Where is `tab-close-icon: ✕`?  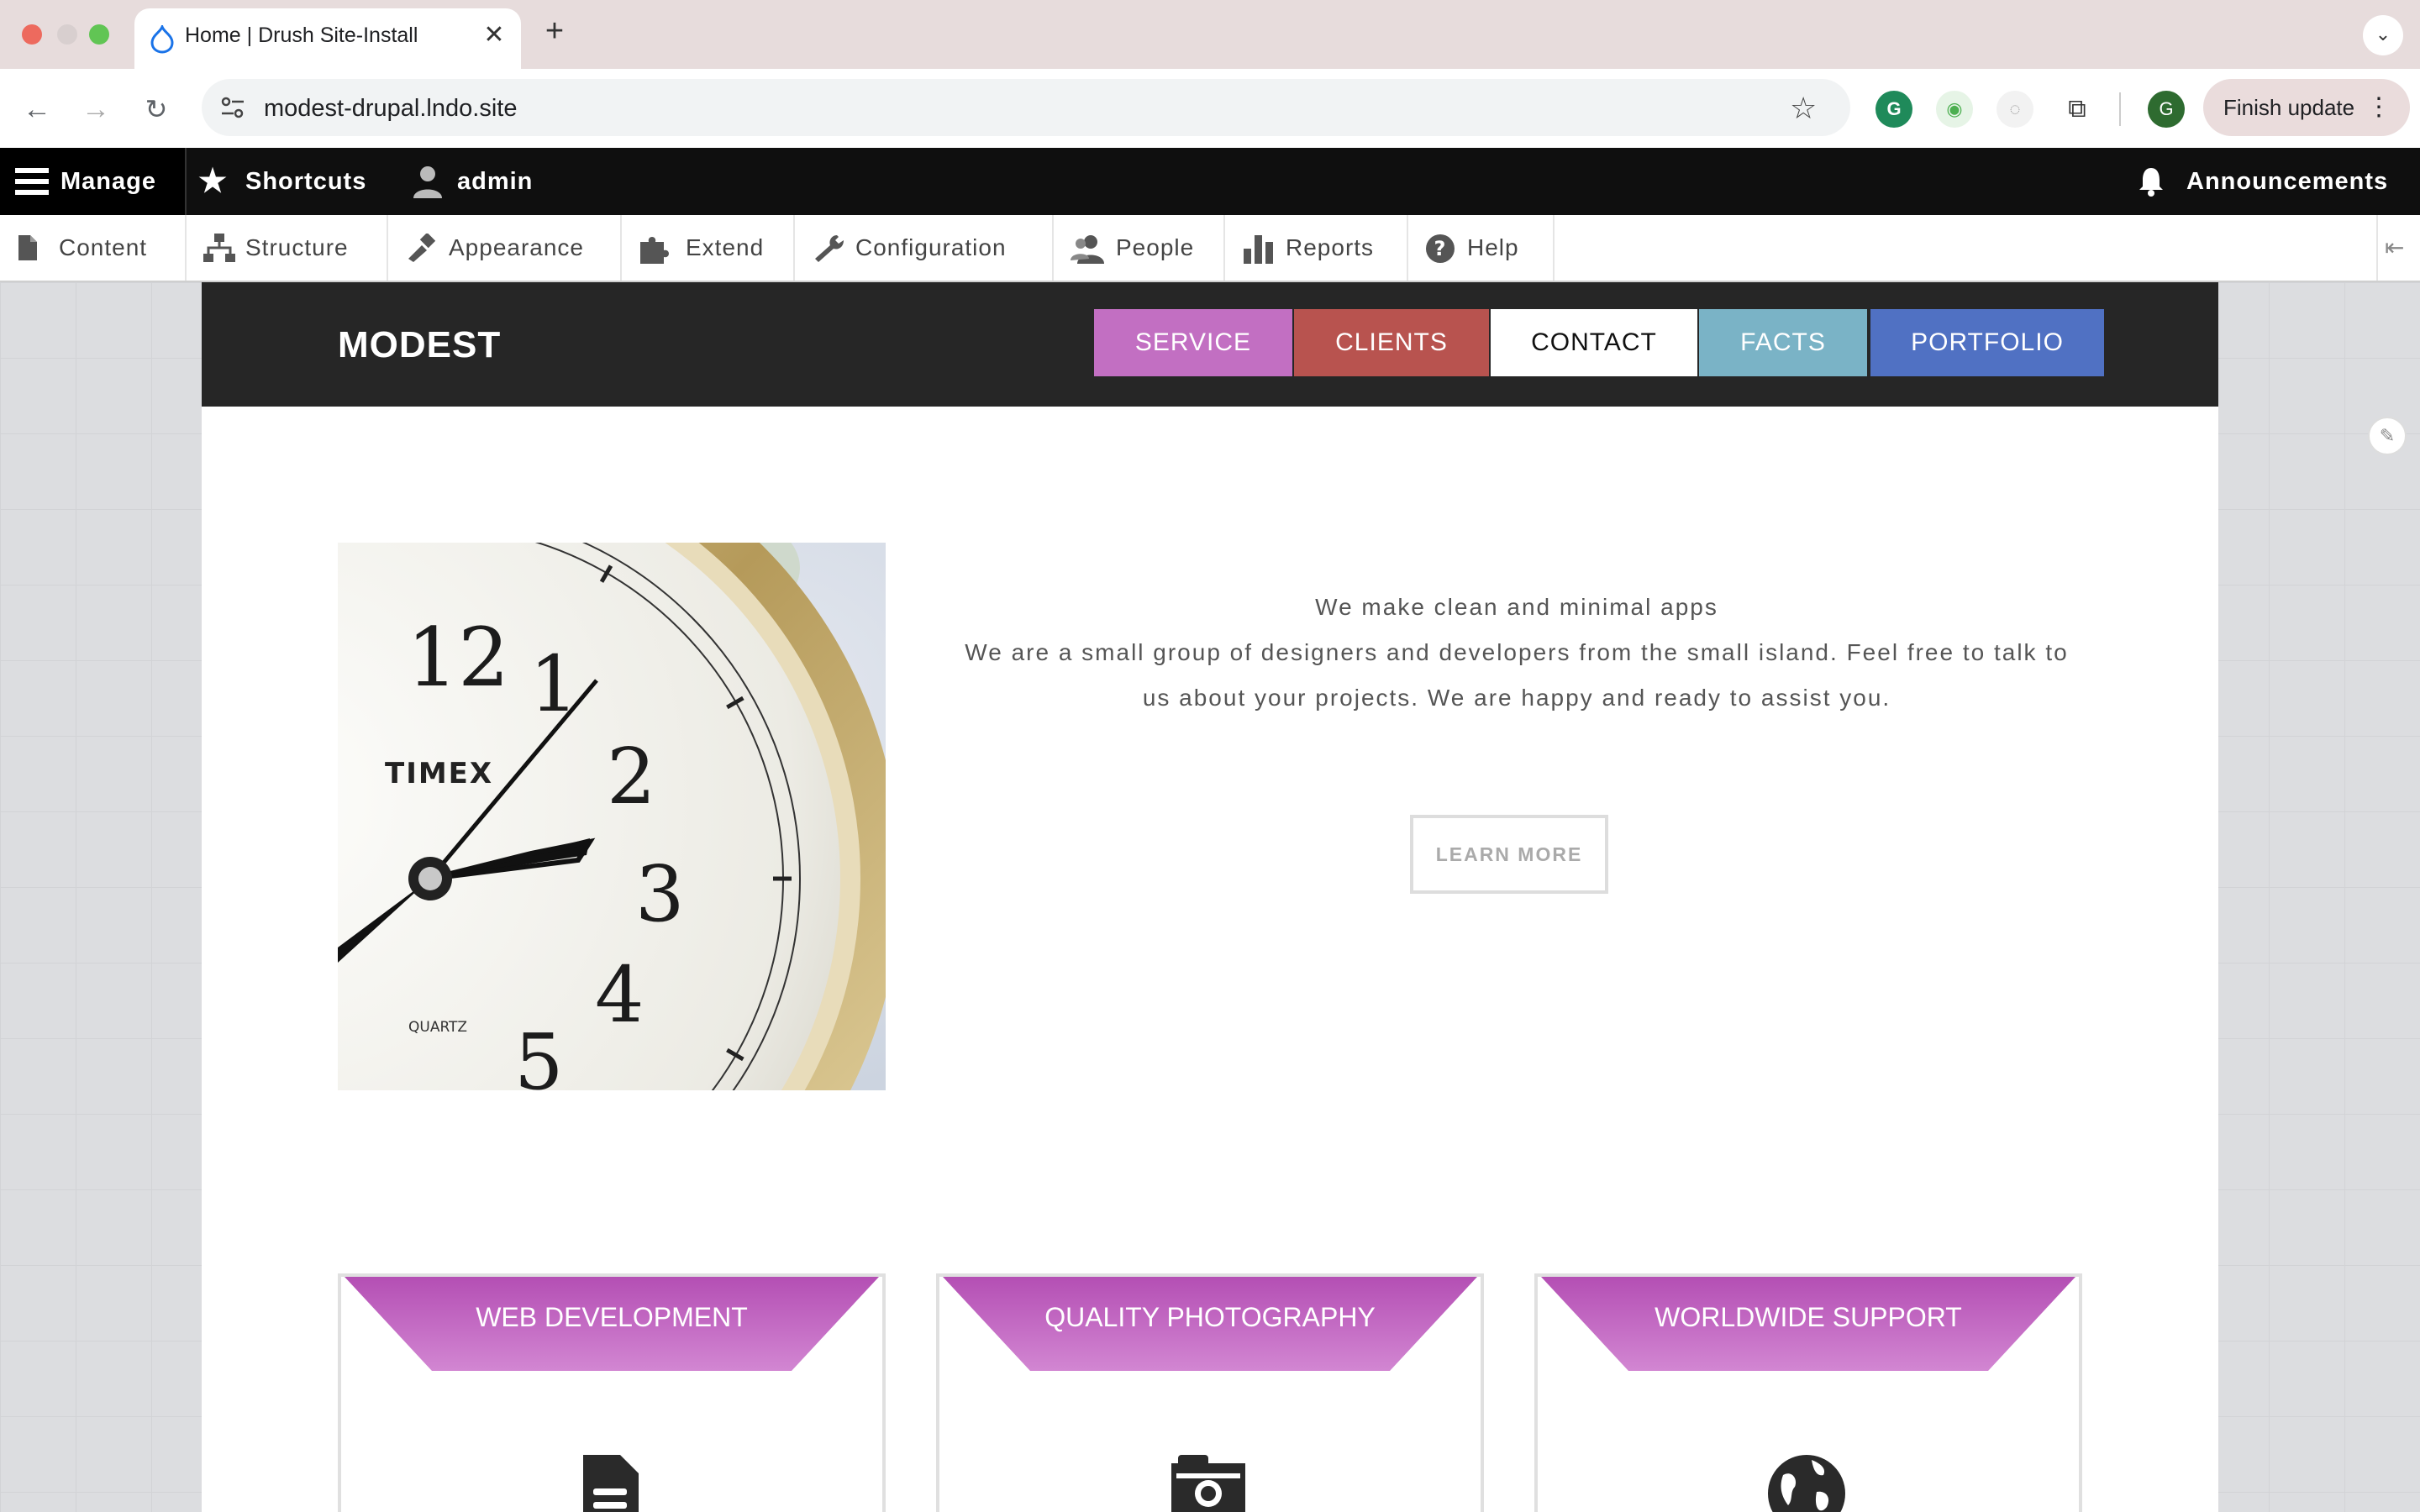 tab-close-icon: ✕ is located at coordinates (494, 35).